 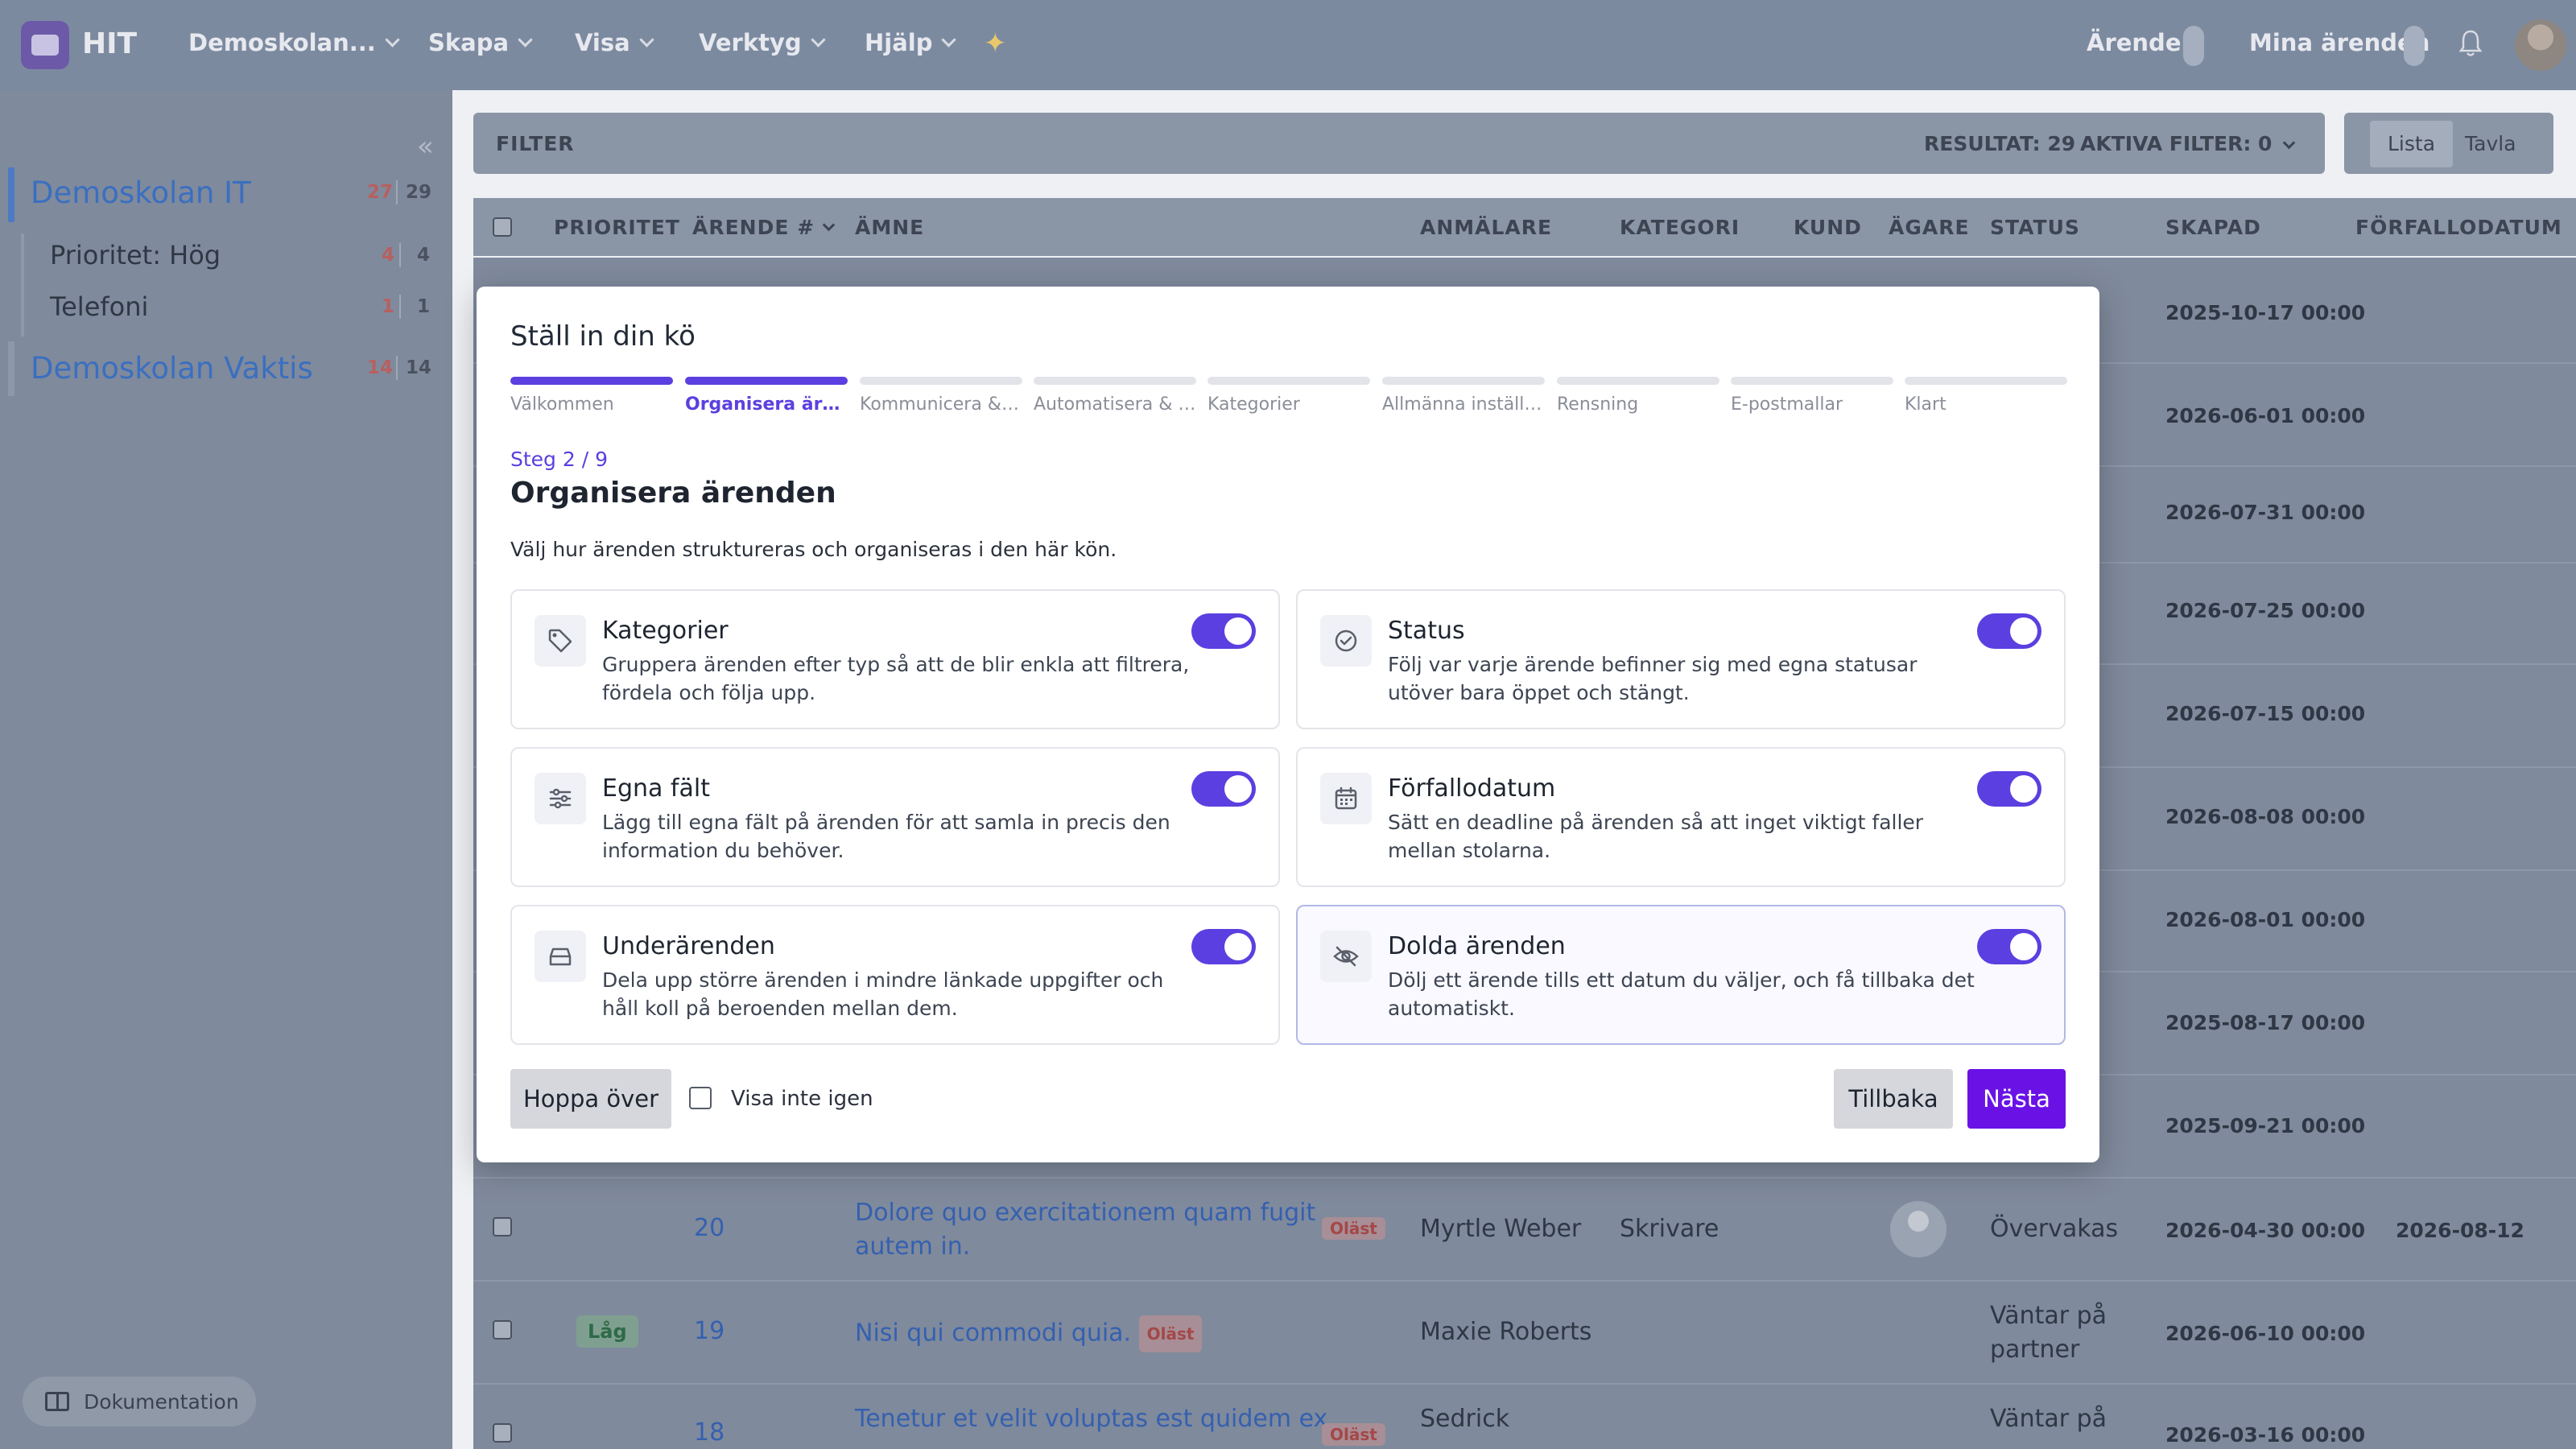 I want to click on stepper-step-automate: Automatisera & analysera, so click(x=1115, y=396).